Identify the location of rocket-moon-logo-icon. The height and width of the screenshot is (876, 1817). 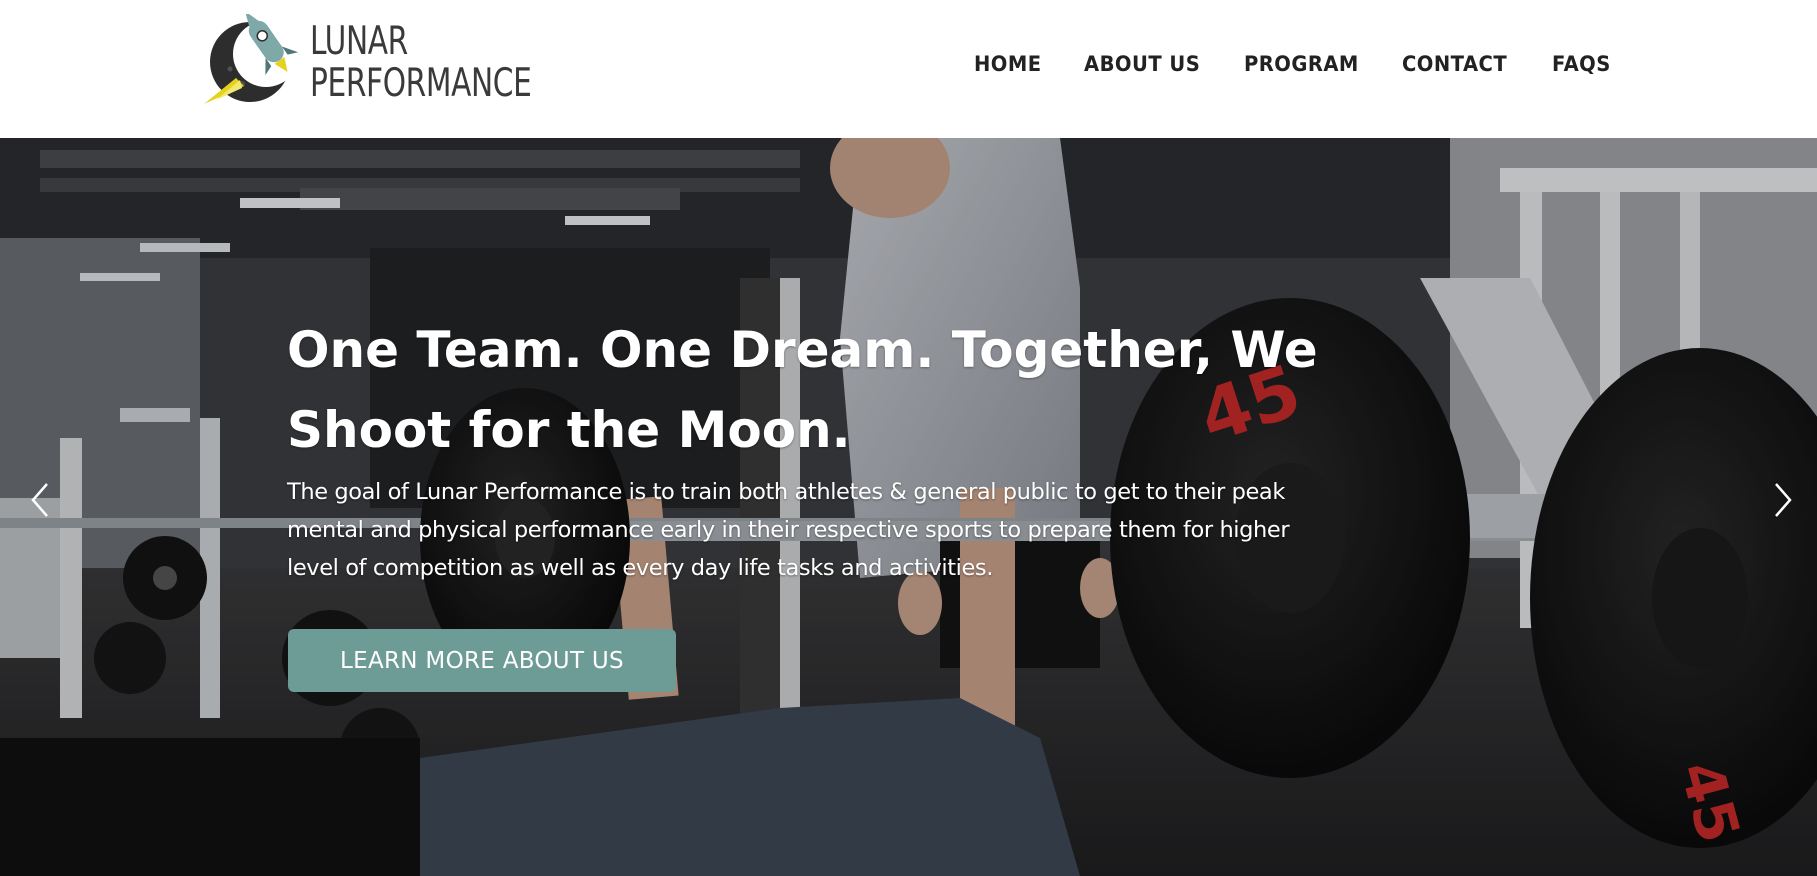
(251, 59).